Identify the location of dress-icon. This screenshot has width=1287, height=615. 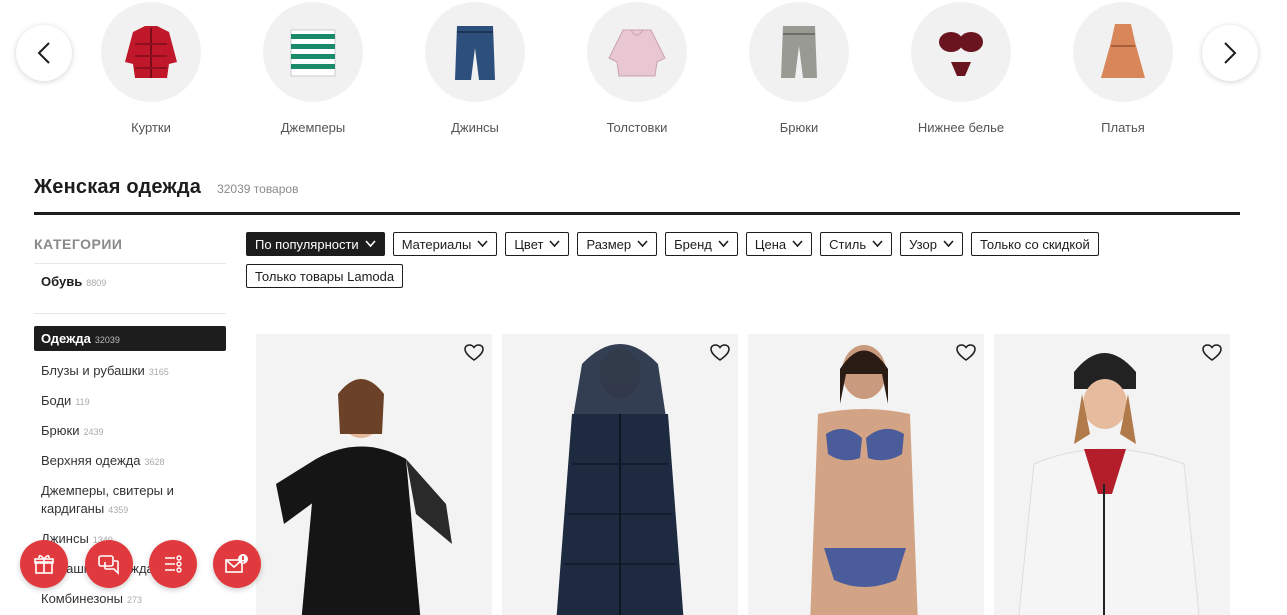
(1123, 52).